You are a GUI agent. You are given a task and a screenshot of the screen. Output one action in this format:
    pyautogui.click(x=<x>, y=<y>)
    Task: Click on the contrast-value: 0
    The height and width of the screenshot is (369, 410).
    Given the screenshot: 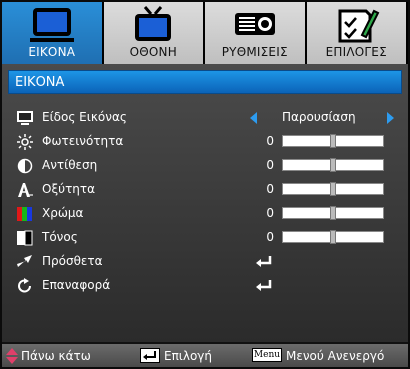 What is the action you would take?
    pyautogui.click(x=270, y=165)
    